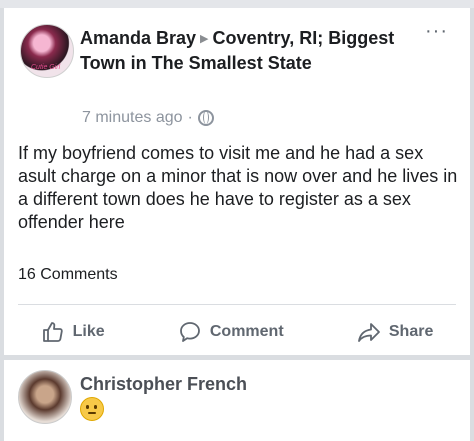  I want to click on right-triangle-icon: ▶, so click(204, 39).